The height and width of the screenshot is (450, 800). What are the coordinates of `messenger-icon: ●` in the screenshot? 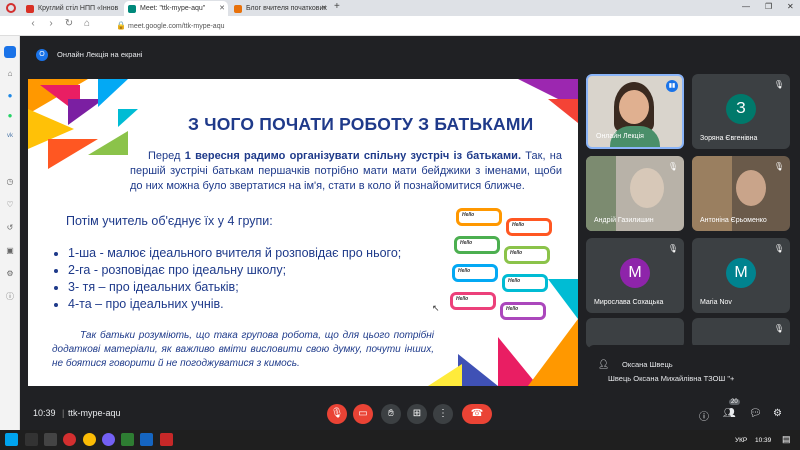 It's located at (10, 96).